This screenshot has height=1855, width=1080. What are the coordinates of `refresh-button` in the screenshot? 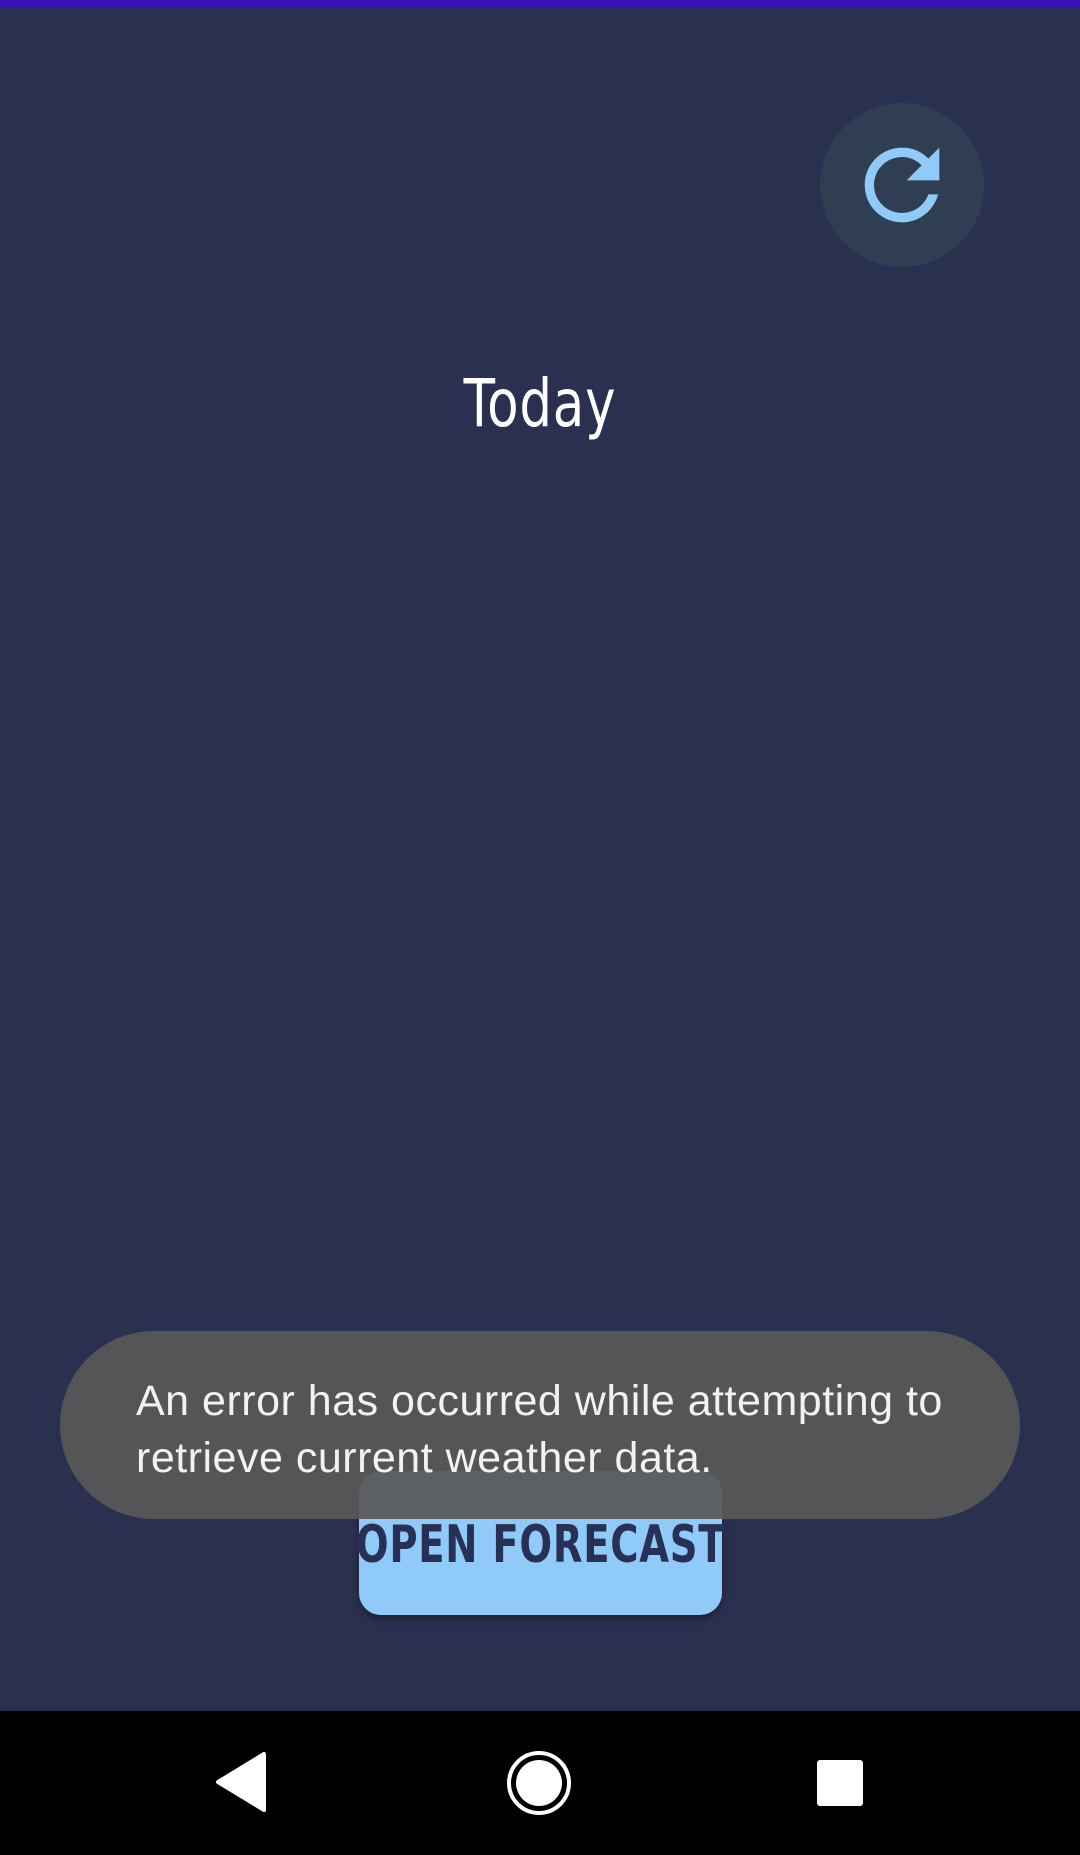 It's located at (902, 185).